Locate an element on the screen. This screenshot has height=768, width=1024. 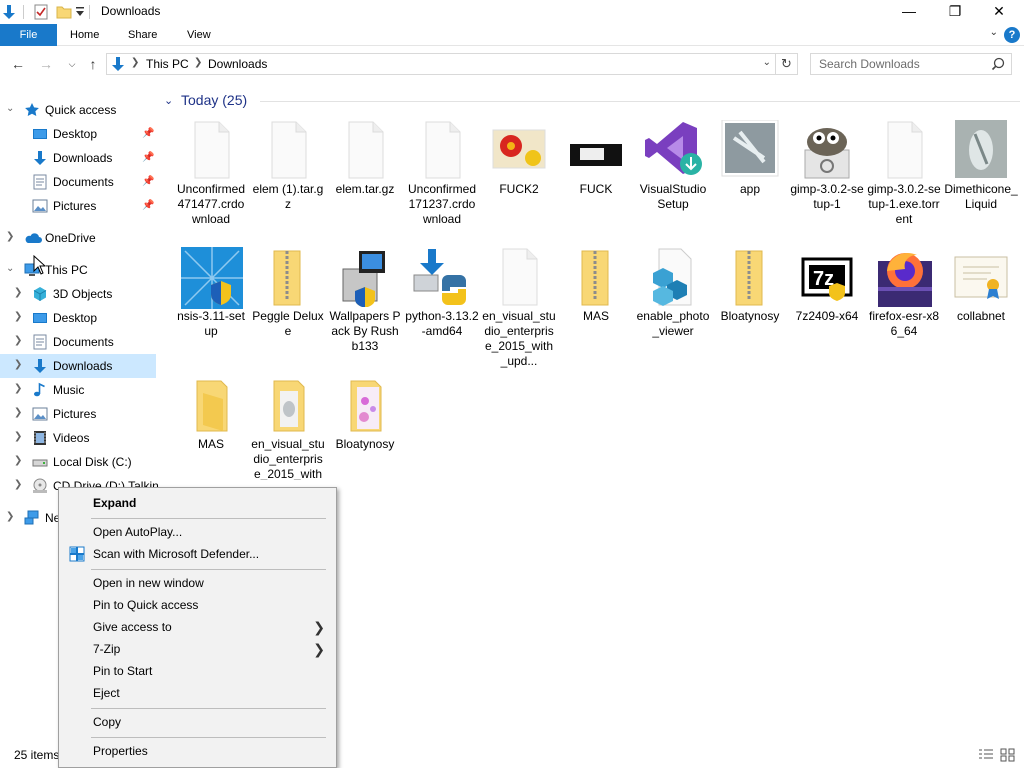
refresh-icon: ↻ is located at coordinates (786, 64).